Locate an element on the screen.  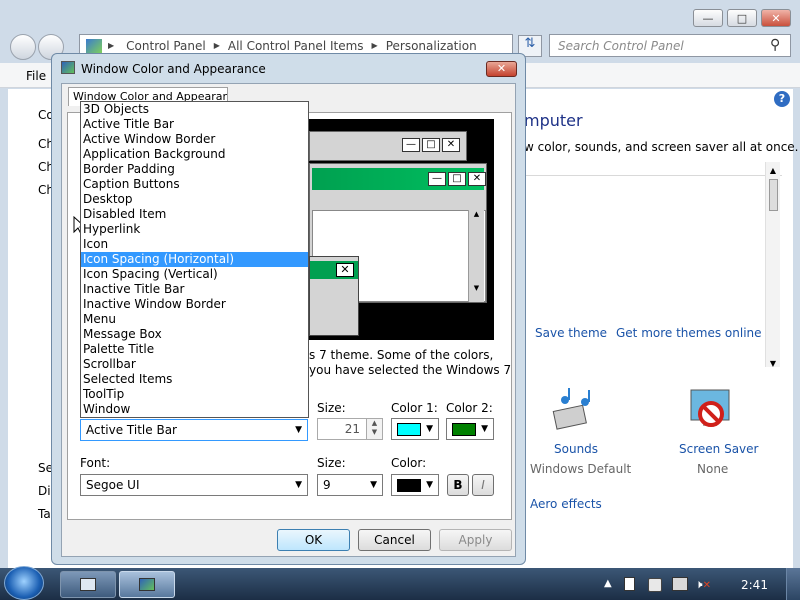
size-label: Size: is located at coordinates (331, 408).